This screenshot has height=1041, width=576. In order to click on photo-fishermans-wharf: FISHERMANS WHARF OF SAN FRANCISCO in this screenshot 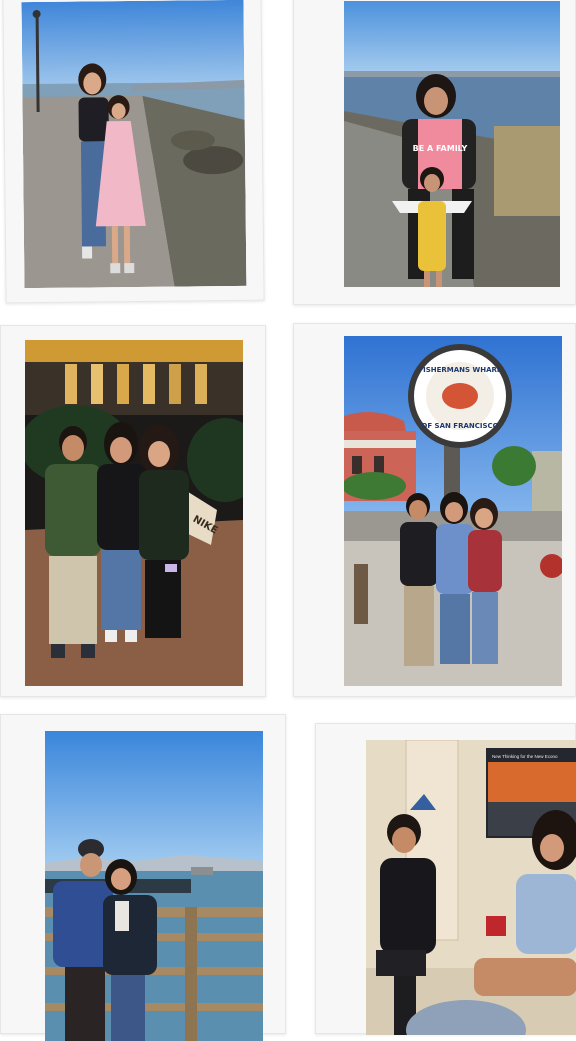, I will do `click(453, 511)`.